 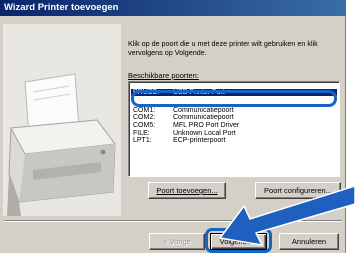 What do you see at coordinates (141, 133) in the screenshot?
I see `port-name: FILE:` at bounding box center [141, 133].